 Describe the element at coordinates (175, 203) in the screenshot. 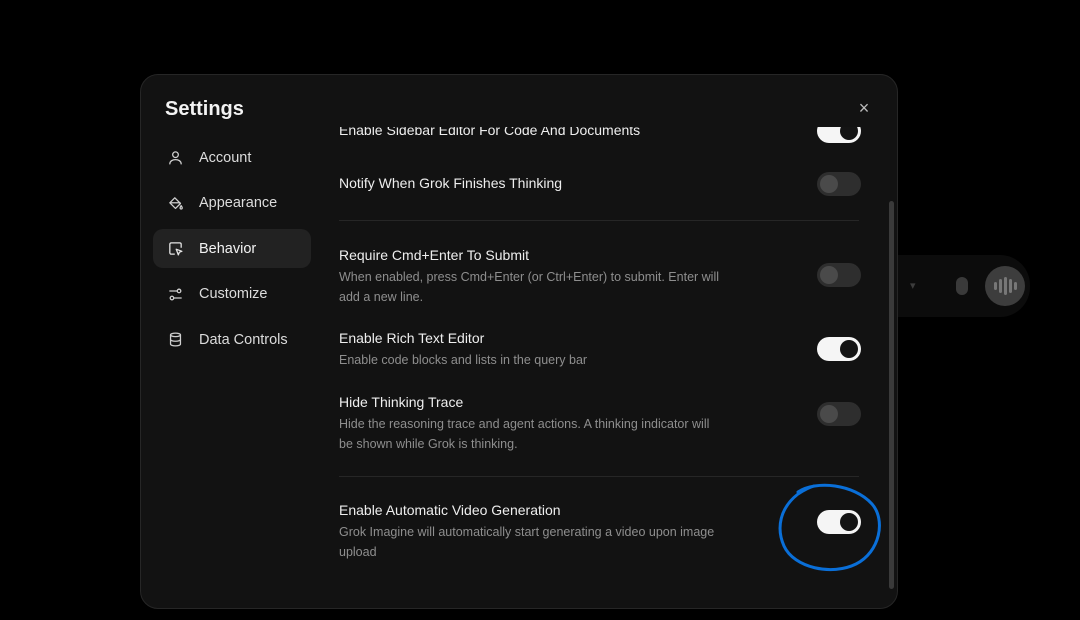

I see `paint-bucket-icon` at that location.